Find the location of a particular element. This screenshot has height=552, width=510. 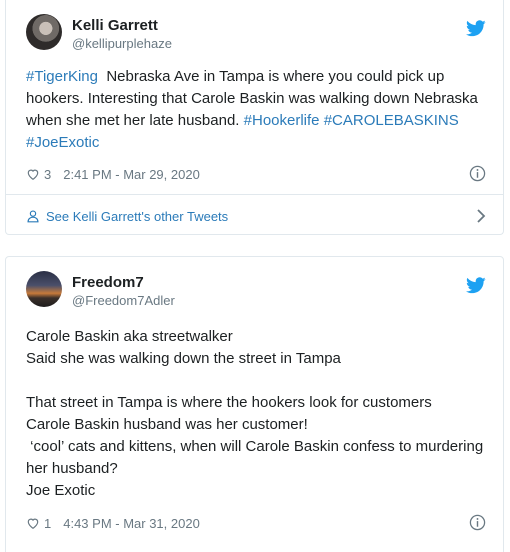

other-tweets-label: See Kelli Garrett's other Tweets is located at coordinates (137, 216).